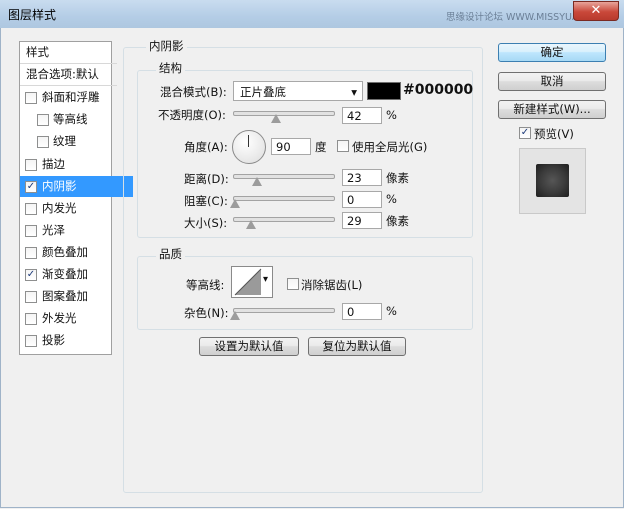 This screenshot has width=624, height=509. I want to click on global-light-checkbox, so click(343, 146).